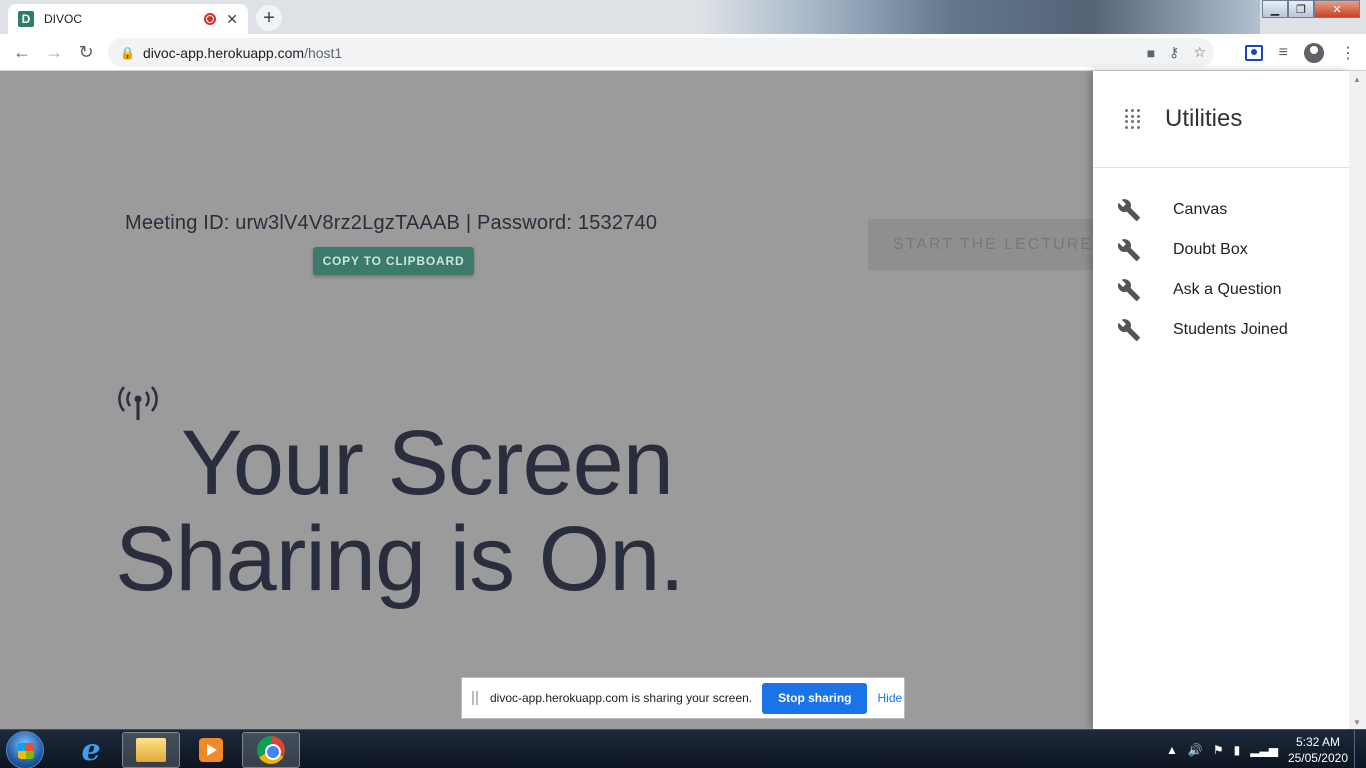 The image size is (1366, 768). Describe the element at coordinates (1218, 750) in the screenshot. I see `action-center-icon: ⚑` at that location.